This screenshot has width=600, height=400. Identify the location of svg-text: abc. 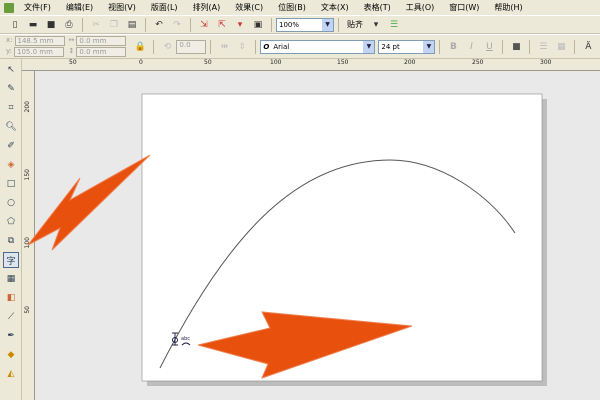
(185, 339).